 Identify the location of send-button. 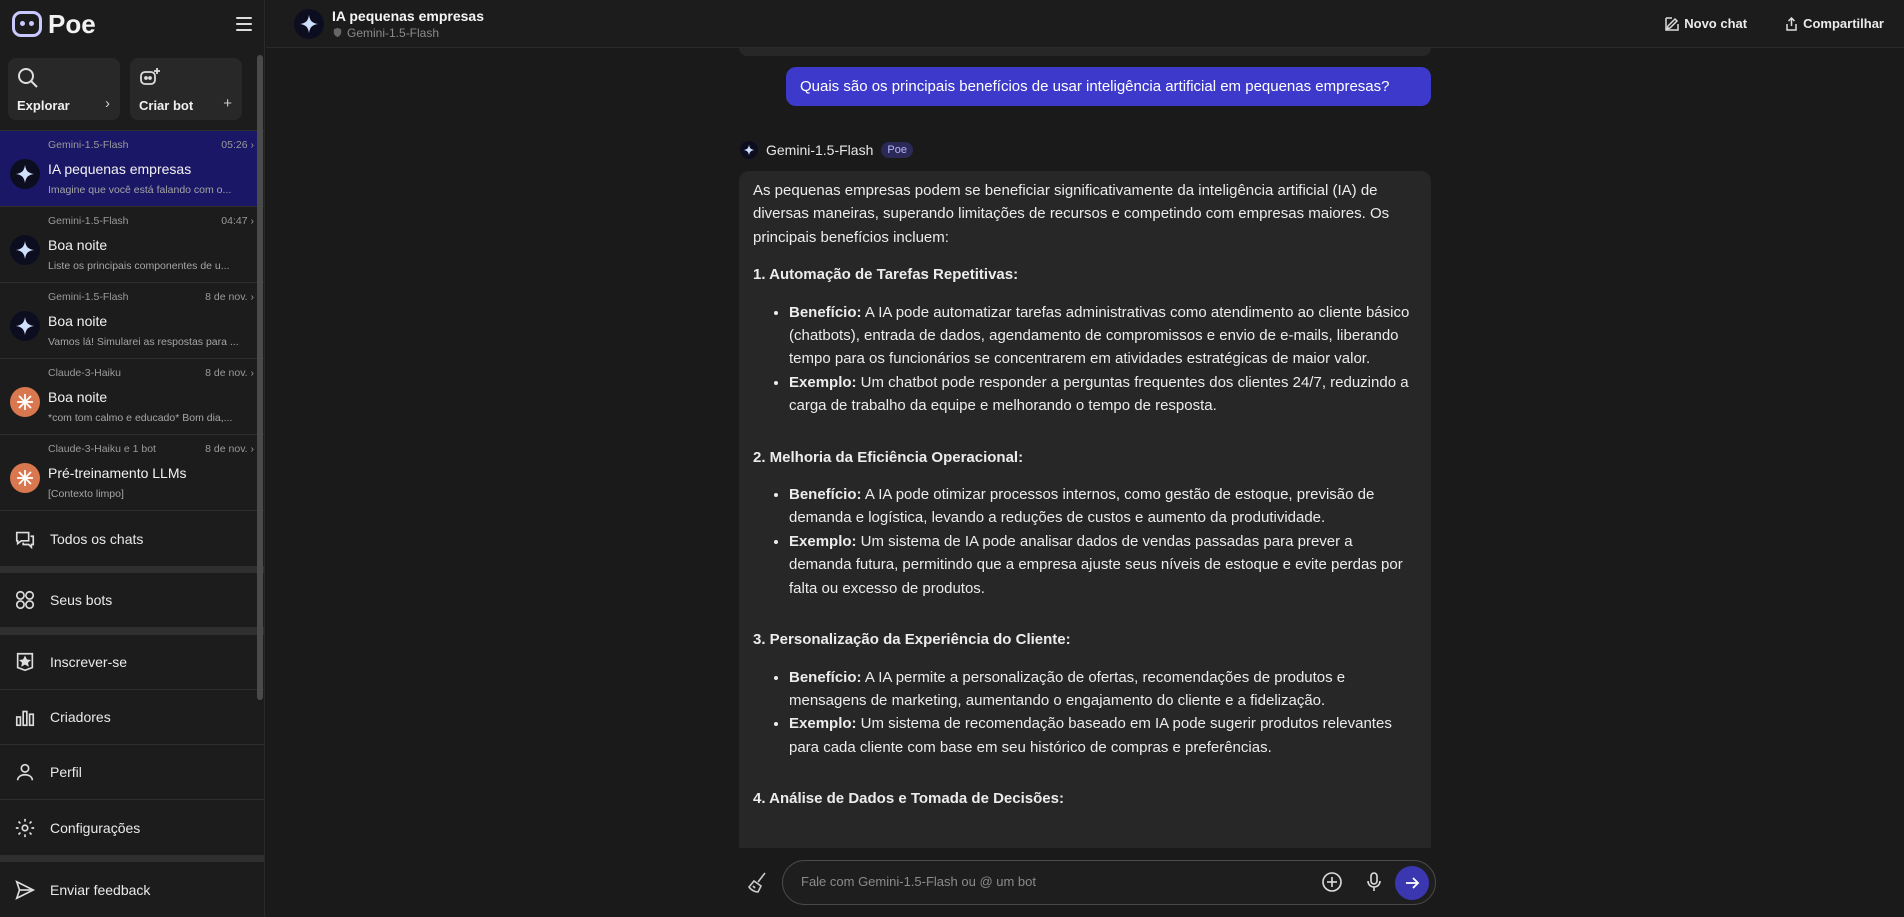
(1412, 883).